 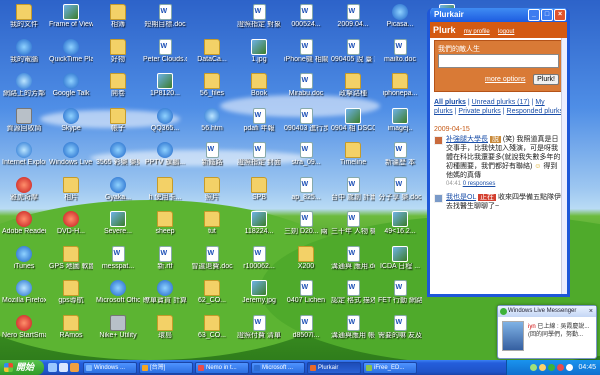 I want to click on post-author: 补強腿大學長, so click(x=467, y=139).